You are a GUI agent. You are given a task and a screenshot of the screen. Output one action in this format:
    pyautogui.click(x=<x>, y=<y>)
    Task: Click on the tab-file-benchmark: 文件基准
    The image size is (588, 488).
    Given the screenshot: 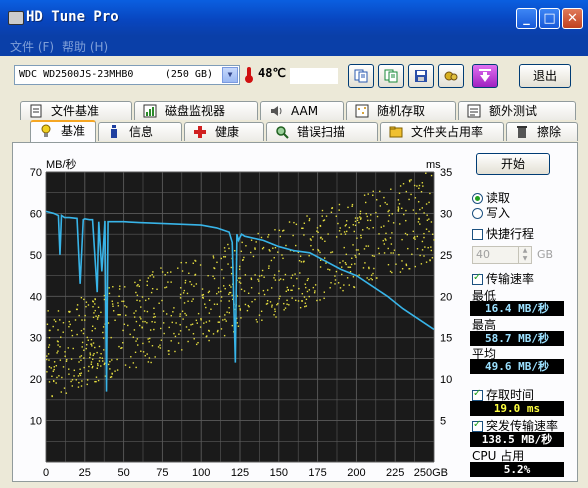 What is the action you would take?
    pyautogui.click(x=76, y=110)
    